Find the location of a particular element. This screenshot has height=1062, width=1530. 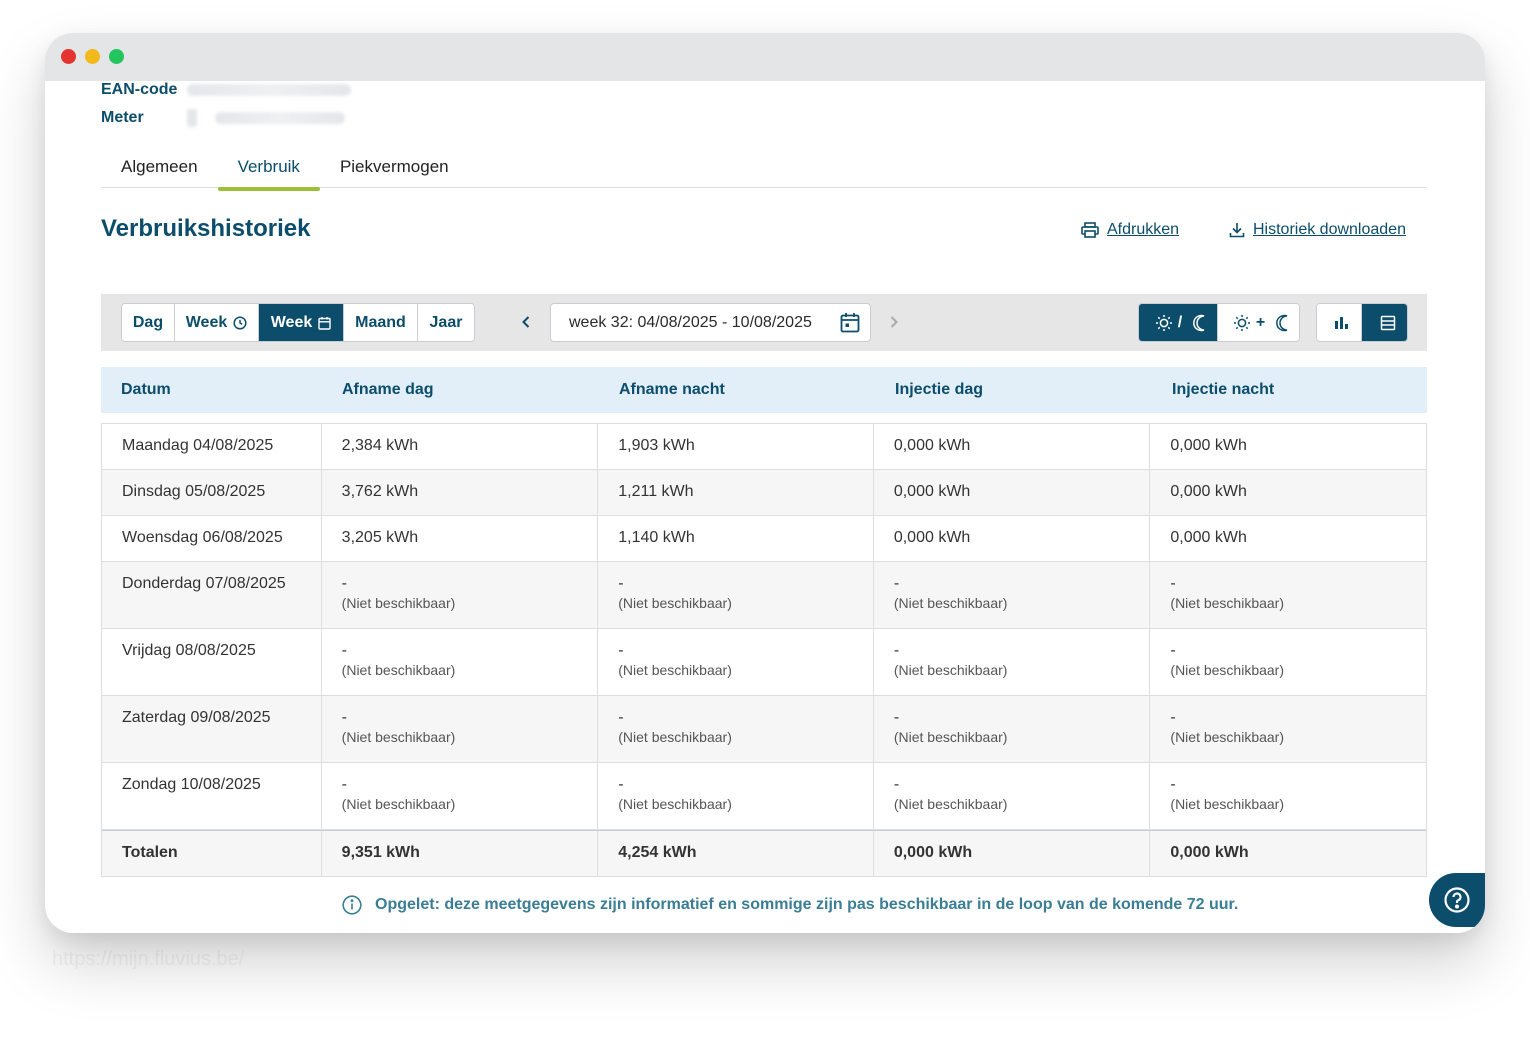

total-offtake-day: 9,351 kWh is located at coordinates (460, 853).